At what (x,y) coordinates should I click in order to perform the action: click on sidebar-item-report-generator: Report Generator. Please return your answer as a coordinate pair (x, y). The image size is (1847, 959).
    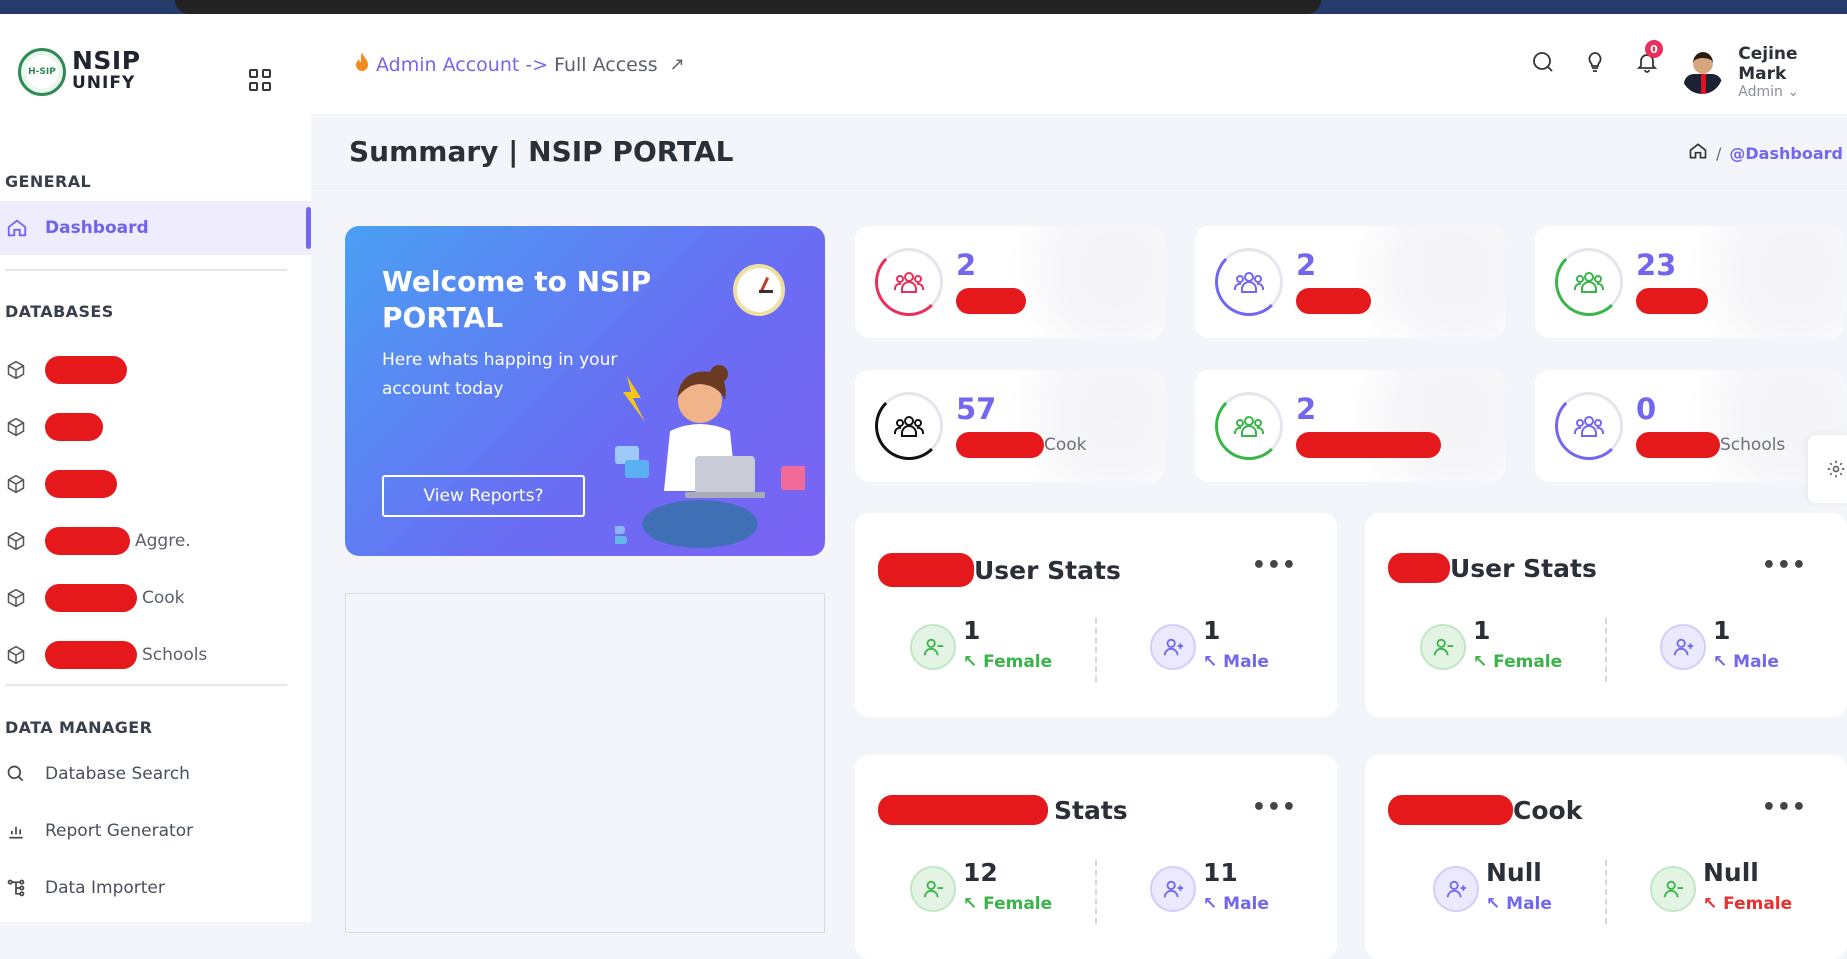
    Looking at the image, I should click on (155, 831).